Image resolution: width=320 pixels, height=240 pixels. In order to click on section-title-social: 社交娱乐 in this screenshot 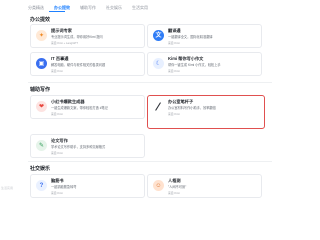, I will do `click(40, 169)`.